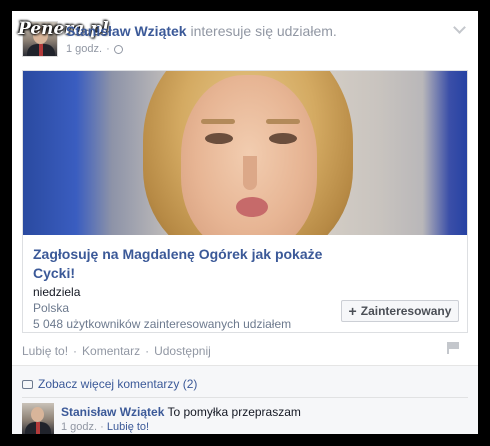  What do you see at coordinates (79, 427) in the screenshot?
I see `comment-timestamp: 1 godz.` at bounding box center [79, 427].